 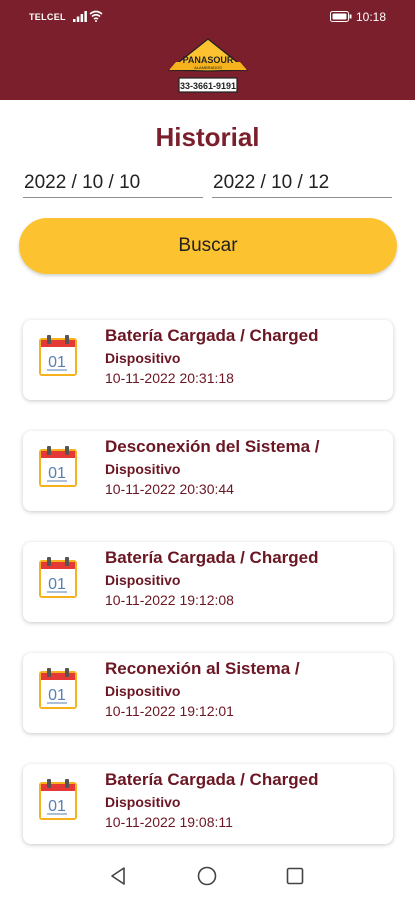 I want to click on brand-logo: PANASOUR ALAMBRADOS 33-3661-9191, so click(x=208, y=65).